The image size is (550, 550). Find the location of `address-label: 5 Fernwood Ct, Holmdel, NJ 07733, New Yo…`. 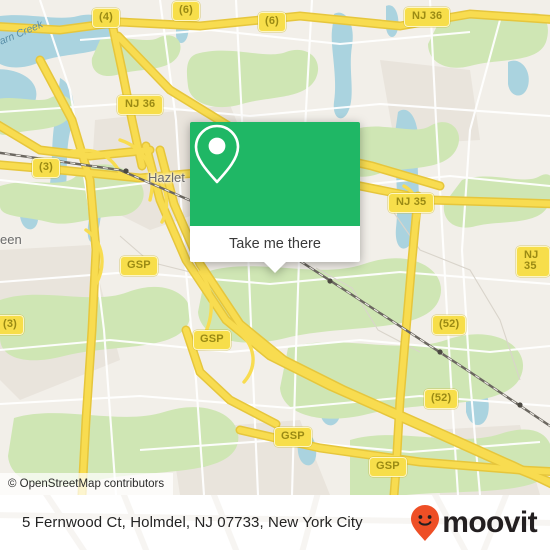

address-label: 5 Fernwood Ct, Holmdel, NJ 07733, New Yo… is located at coordinates (192, 522).